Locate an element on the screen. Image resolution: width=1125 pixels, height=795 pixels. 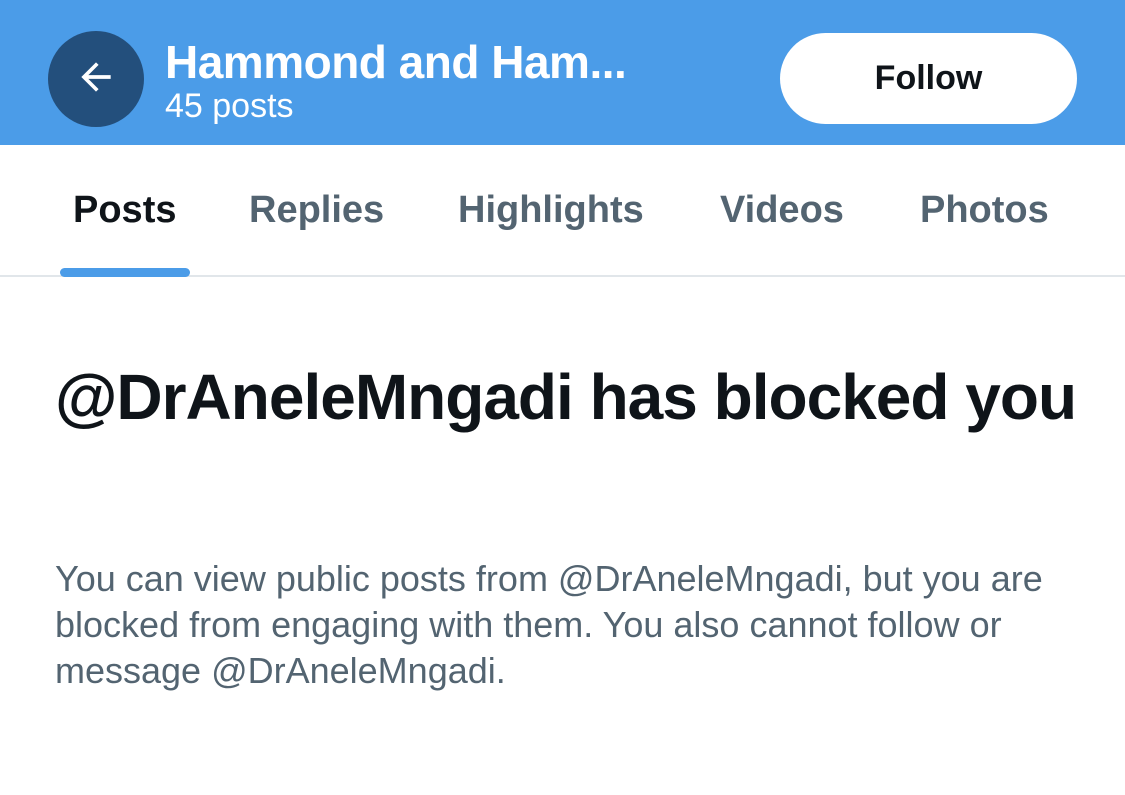
tab-videos: Videos is located at coordinates (782, 210).